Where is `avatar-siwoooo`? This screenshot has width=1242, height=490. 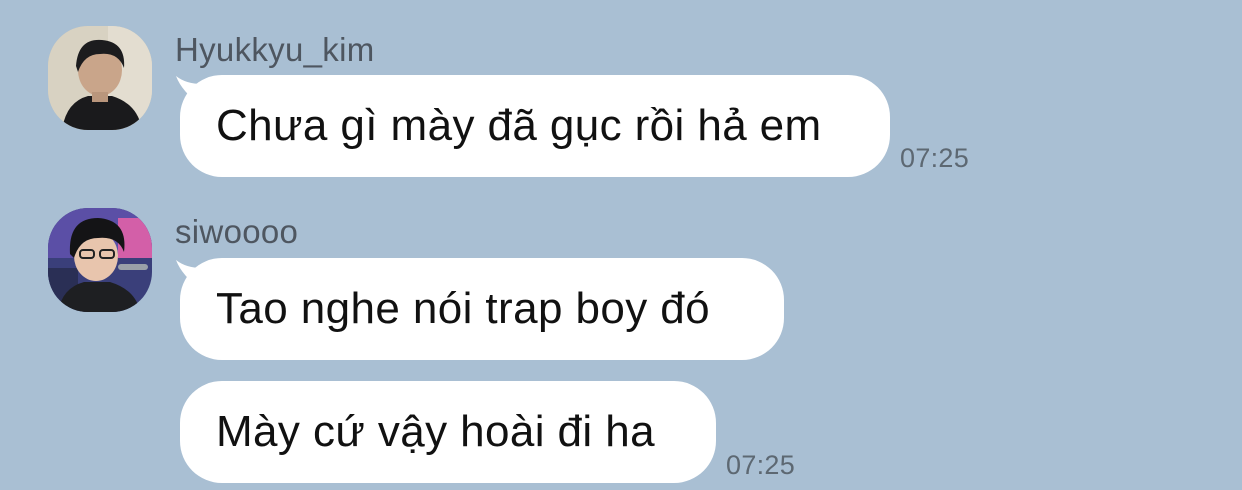
avatar-siwoooo is located at coordinates (100, 260).